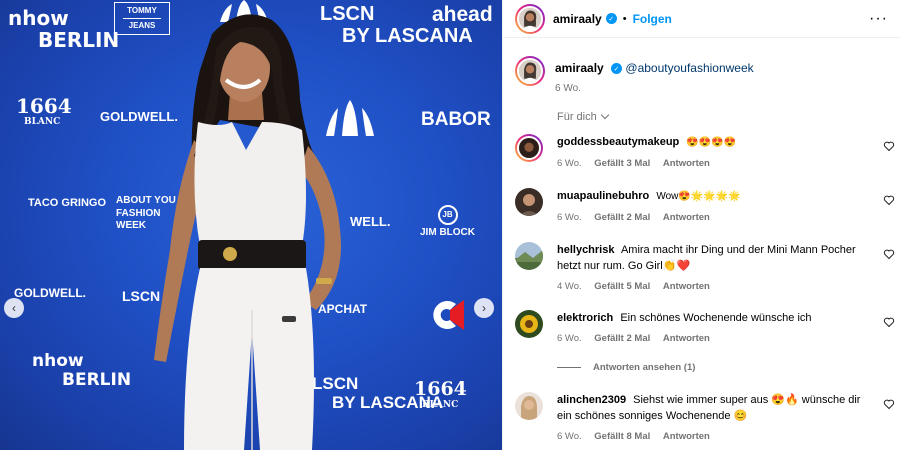 The height and width of the screenshot is (450, 900). I want to click on follow-button: Folgen, so click(652, 19).